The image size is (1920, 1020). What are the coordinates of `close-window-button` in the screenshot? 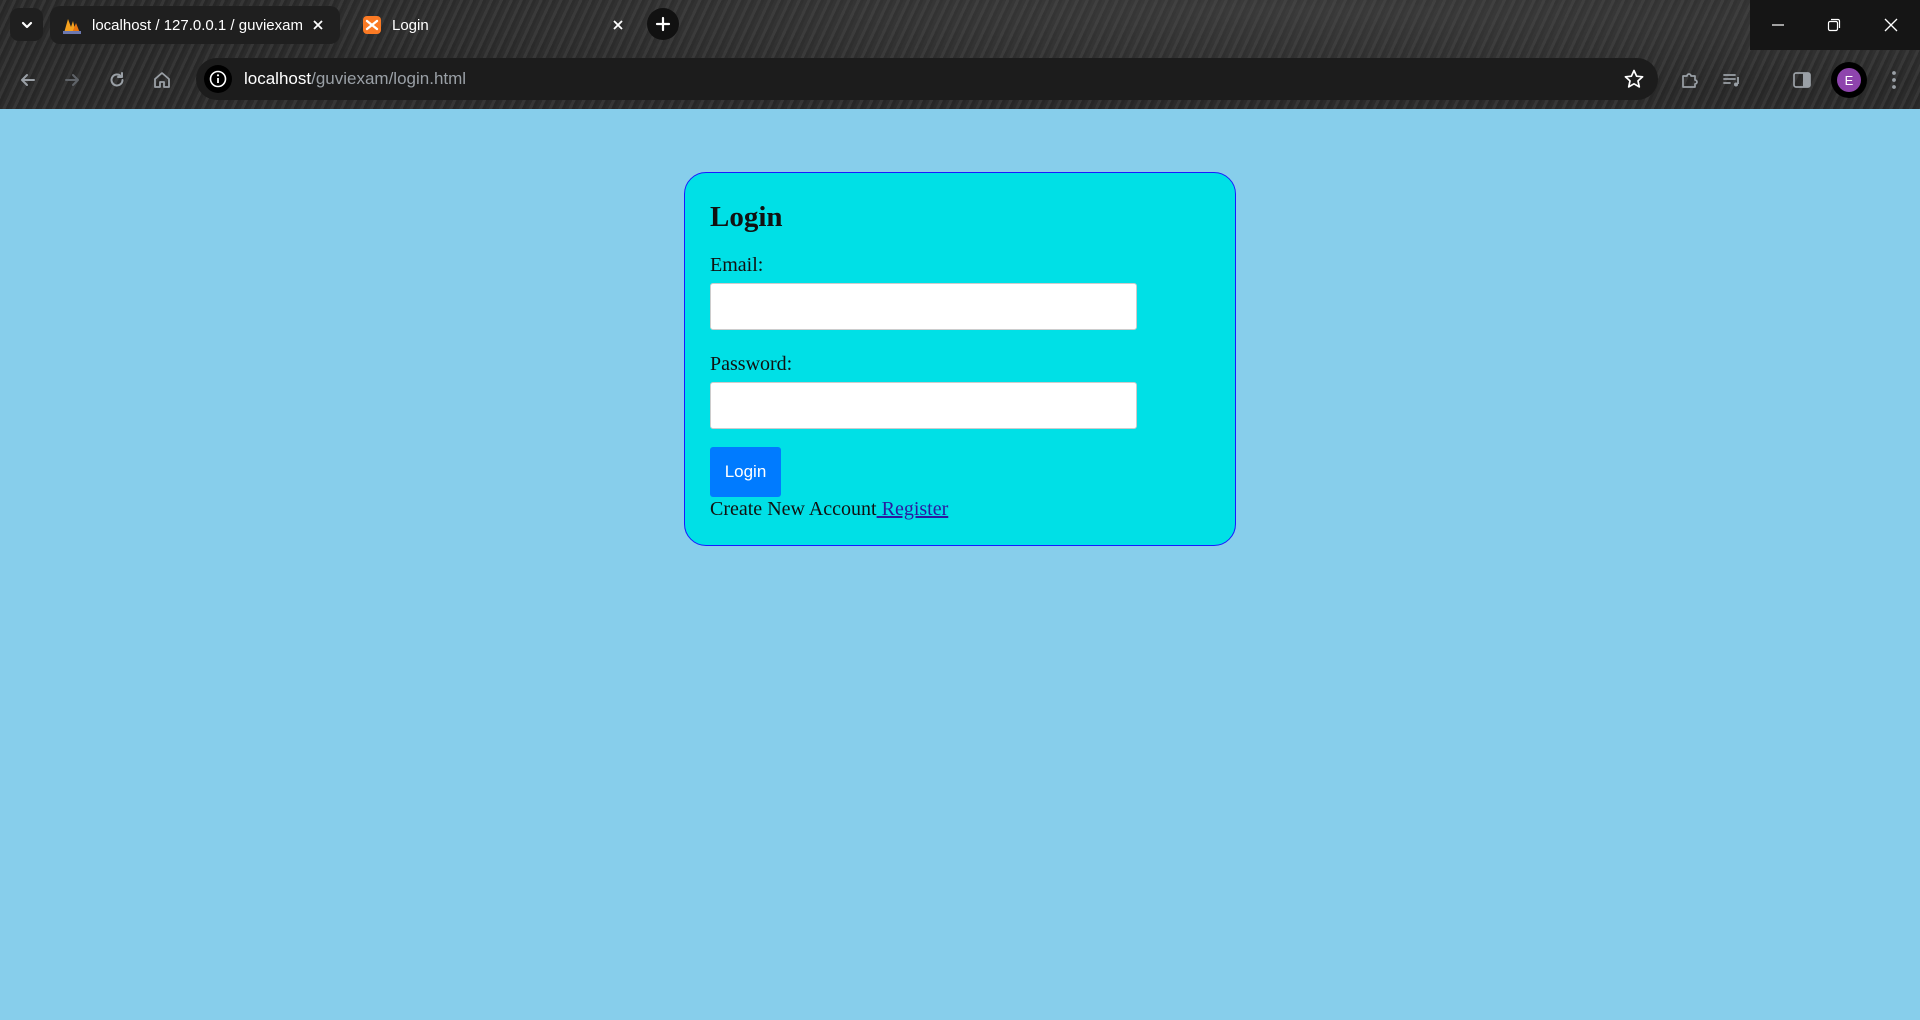 It's located at (1891, 25).